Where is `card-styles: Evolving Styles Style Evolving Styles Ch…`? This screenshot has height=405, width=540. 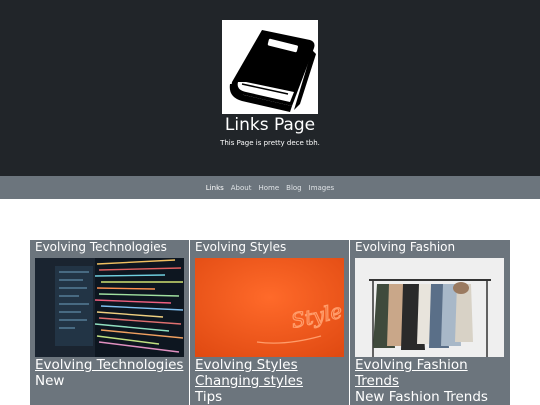
card-styles: Evolving Styles Style Evolving Styles Ch… is located at coordinates (270, 322).